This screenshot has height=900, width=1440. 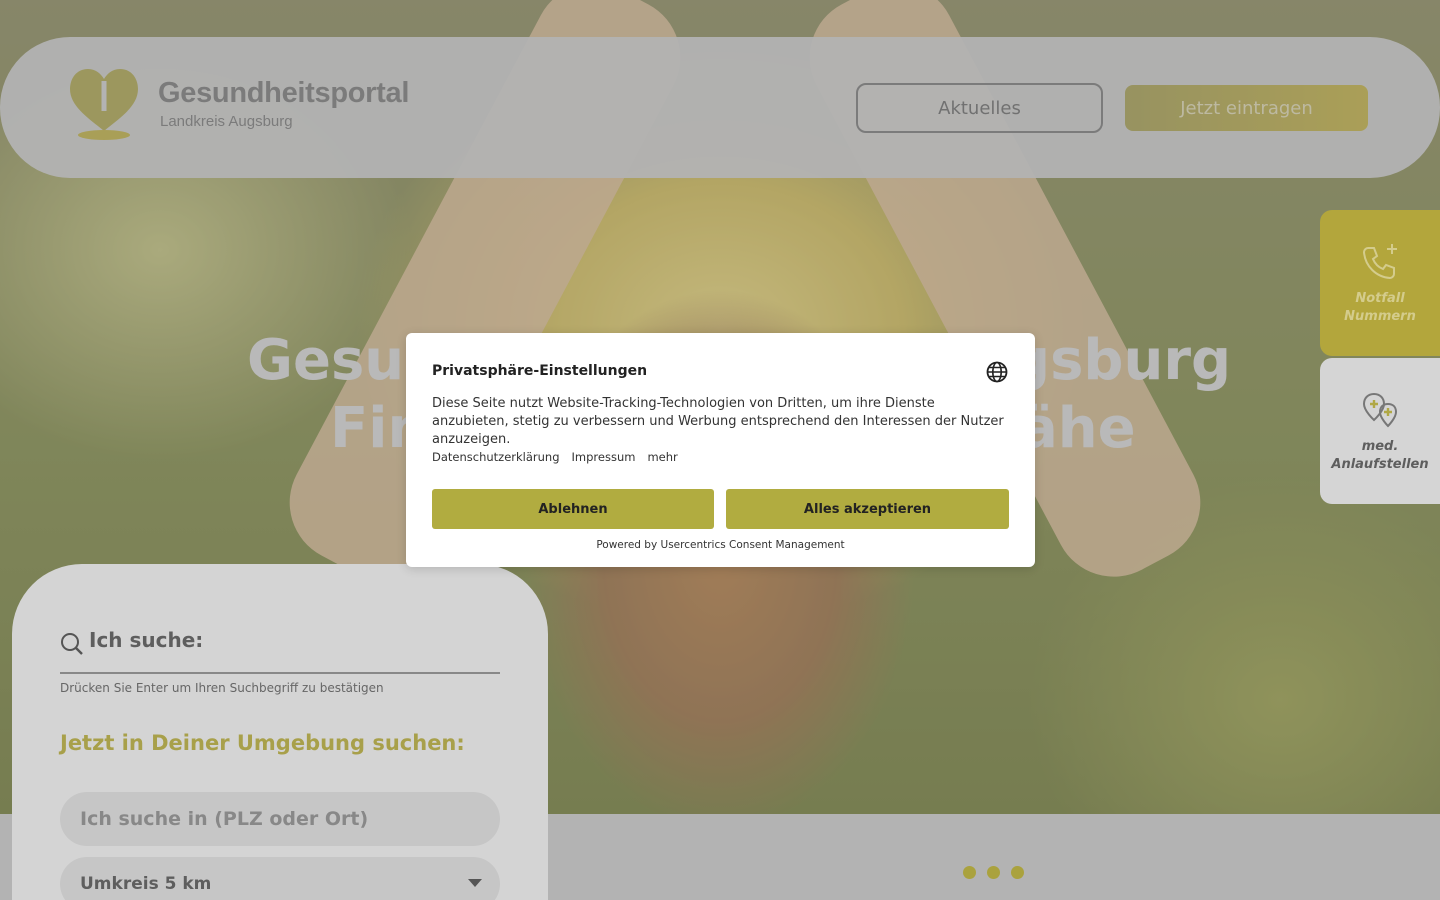 I want to click on notfall-label-line1: Notfall, so click(x=1380, y=298).